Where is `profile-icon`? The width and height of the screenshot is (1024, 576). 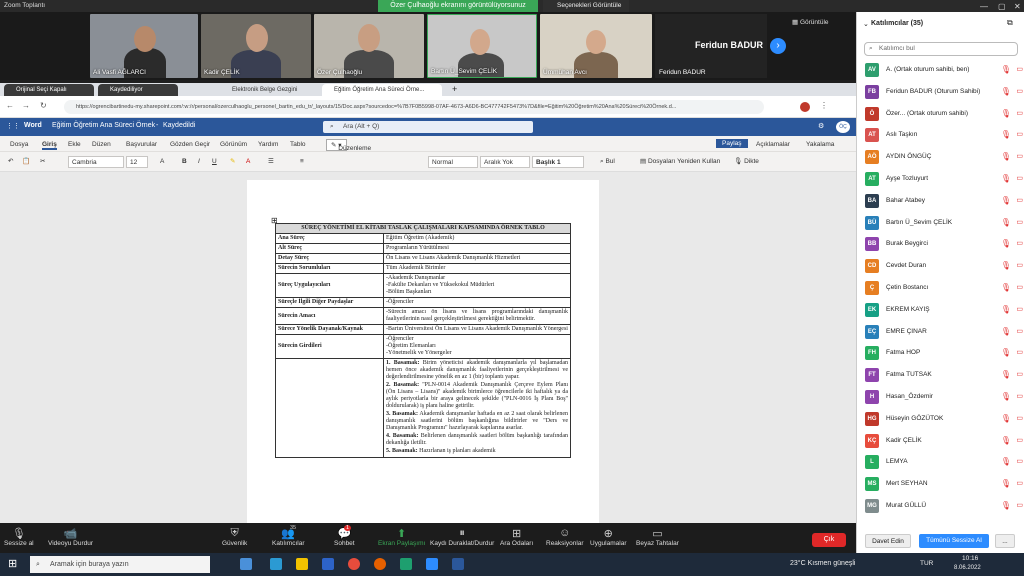 profile-icon is located at coordinates (805, 107).